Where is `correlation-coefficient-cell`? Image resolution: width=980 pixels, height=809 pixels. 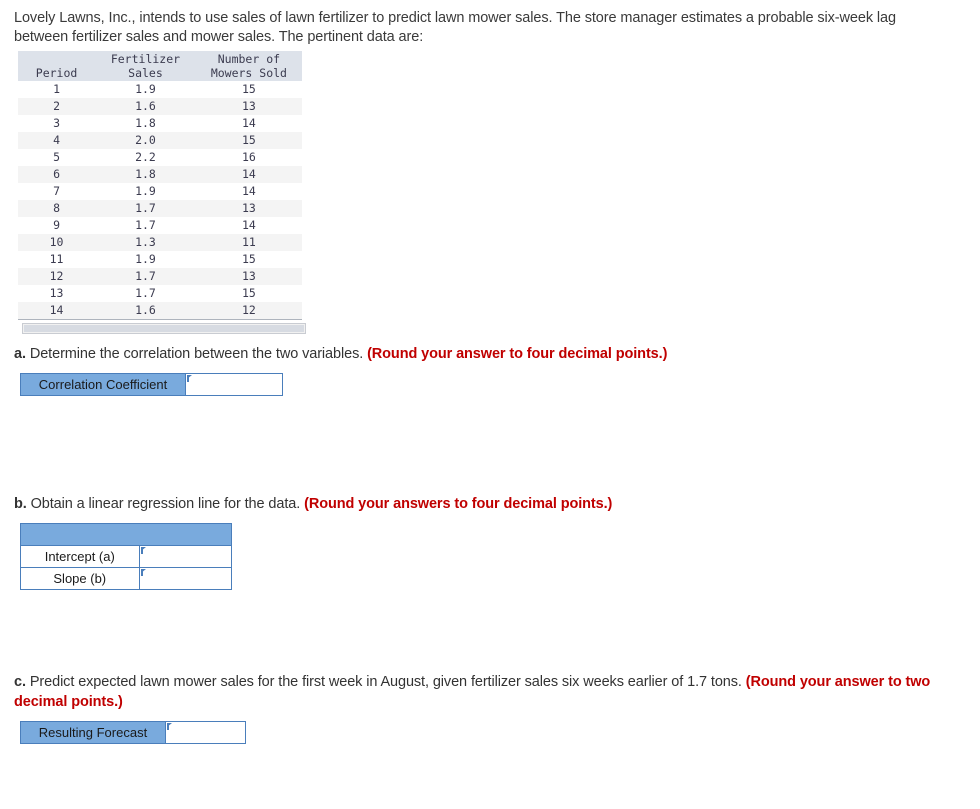
correlation-coefficient-cell is located at coordinates (233, 384).